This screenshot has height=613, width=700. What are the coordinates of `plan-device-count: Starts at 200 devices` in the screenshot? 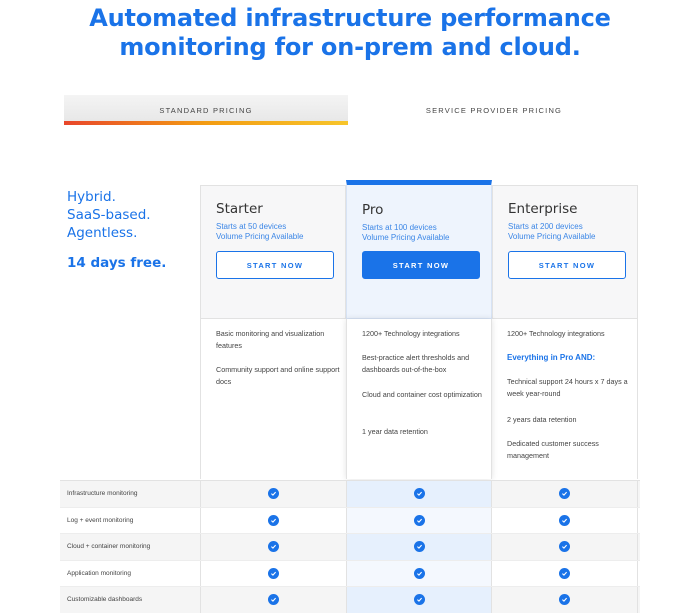 It's located at (545, 226).